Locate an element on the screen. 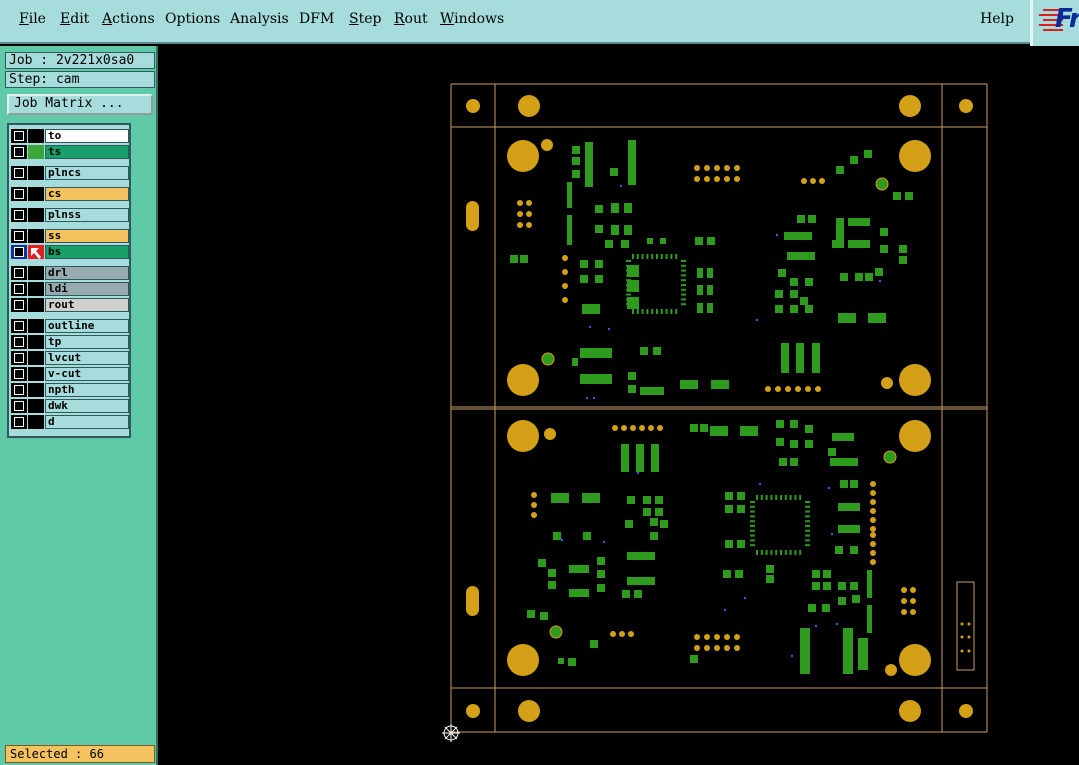 This screenshot has width=1079, height=765. layer-row-ts: ts is located at coordinates (70, 152).